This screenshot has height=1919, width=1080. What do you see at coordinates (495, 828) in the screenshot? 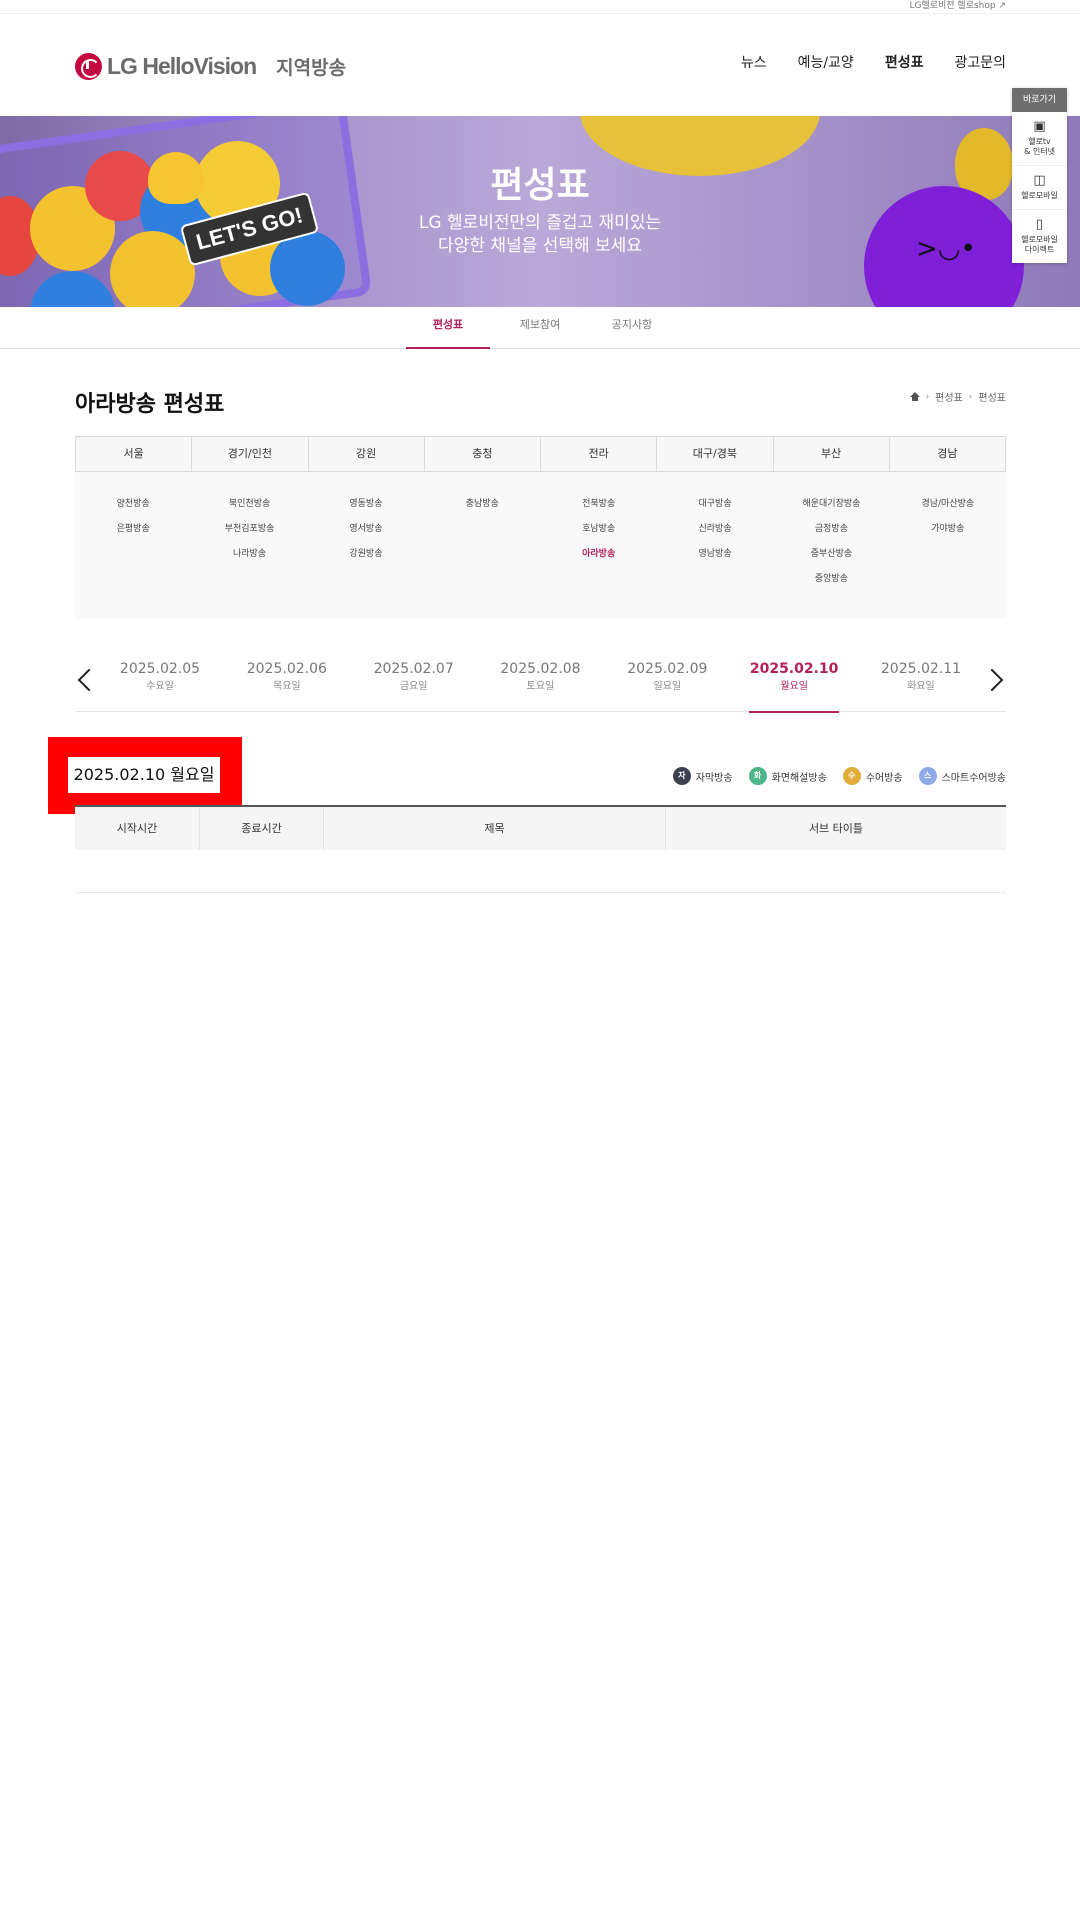
I see `column-header-title: 제목` at bounding box center [495, 828].